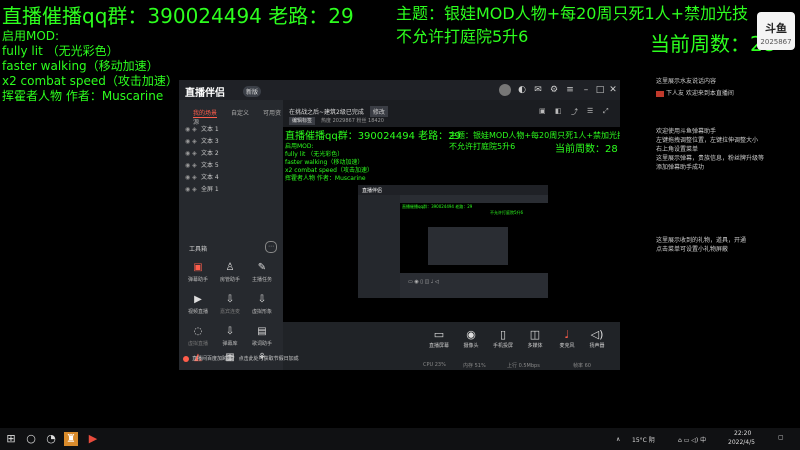  Describe the element at coordinates (202, 188) in the screenshot. I see `scene-item: ◉ ◈ 全屏 1` at that location.